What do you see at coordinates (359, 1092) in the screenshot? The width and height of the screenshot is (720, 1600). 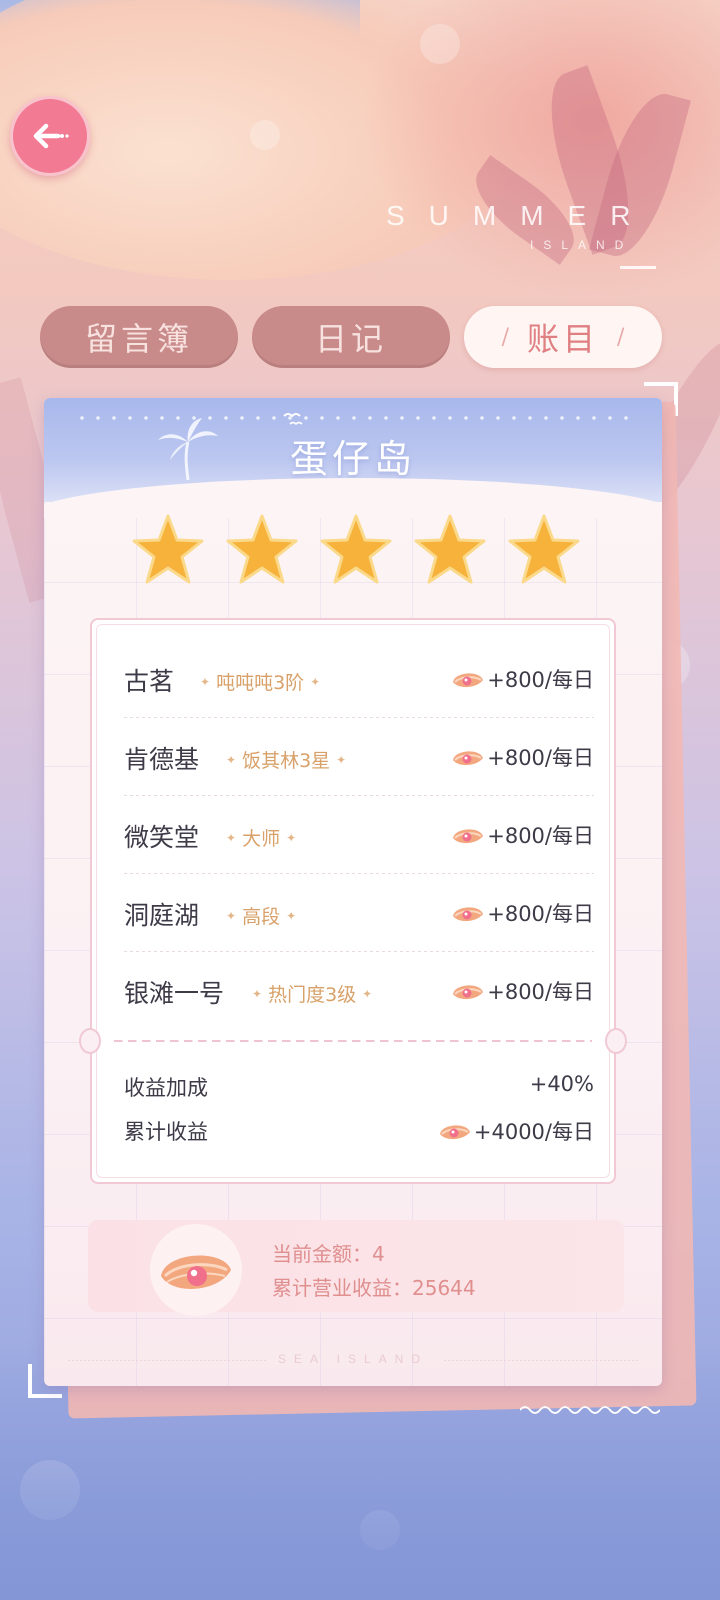 I see `bonus-row: 收益加成 +40%` at bounding box center [359, 1092].